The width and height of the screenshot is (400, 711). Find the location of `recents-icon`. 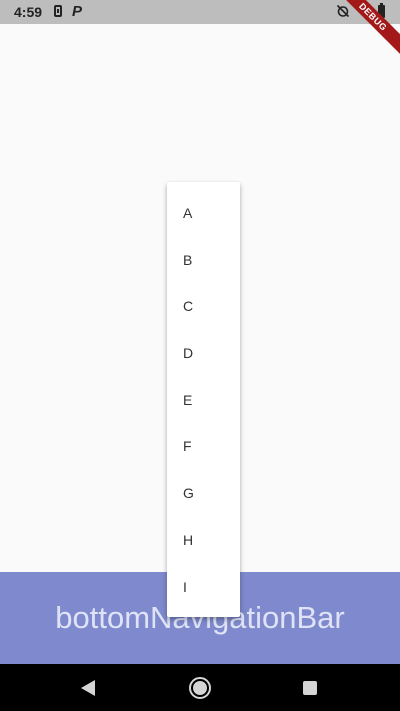

recents-icon is located at coordinates (310, 688).